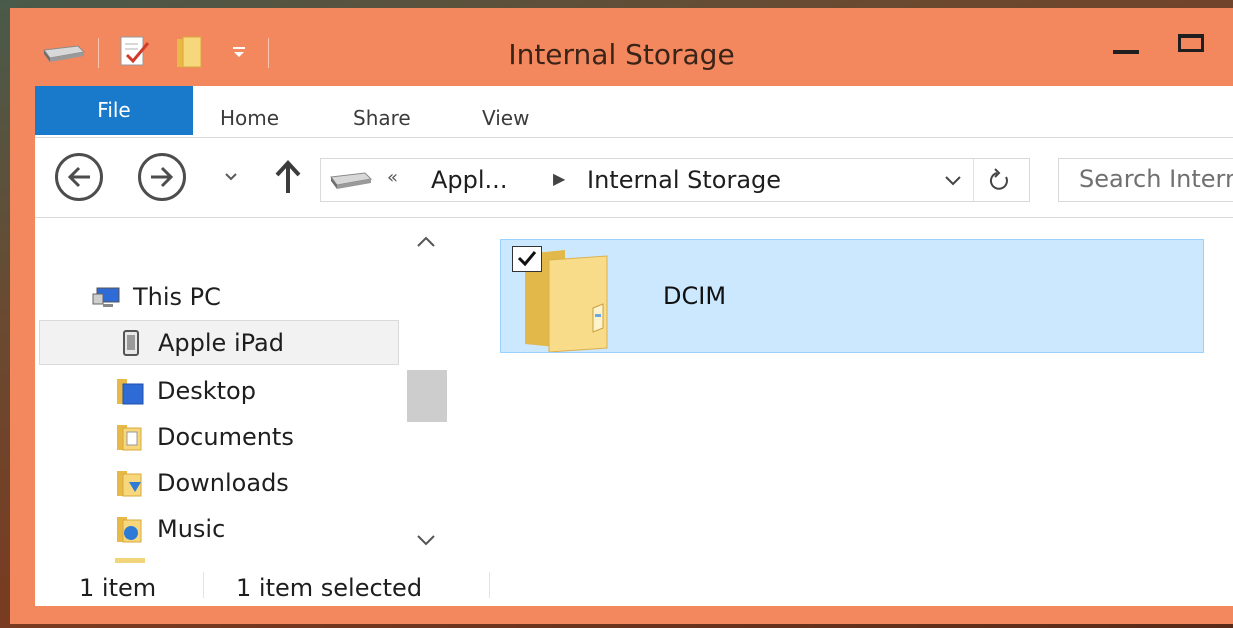 This screenshot has width=1233, height=628. I want to click on address-overflow-icon: «, so click(392, 177).